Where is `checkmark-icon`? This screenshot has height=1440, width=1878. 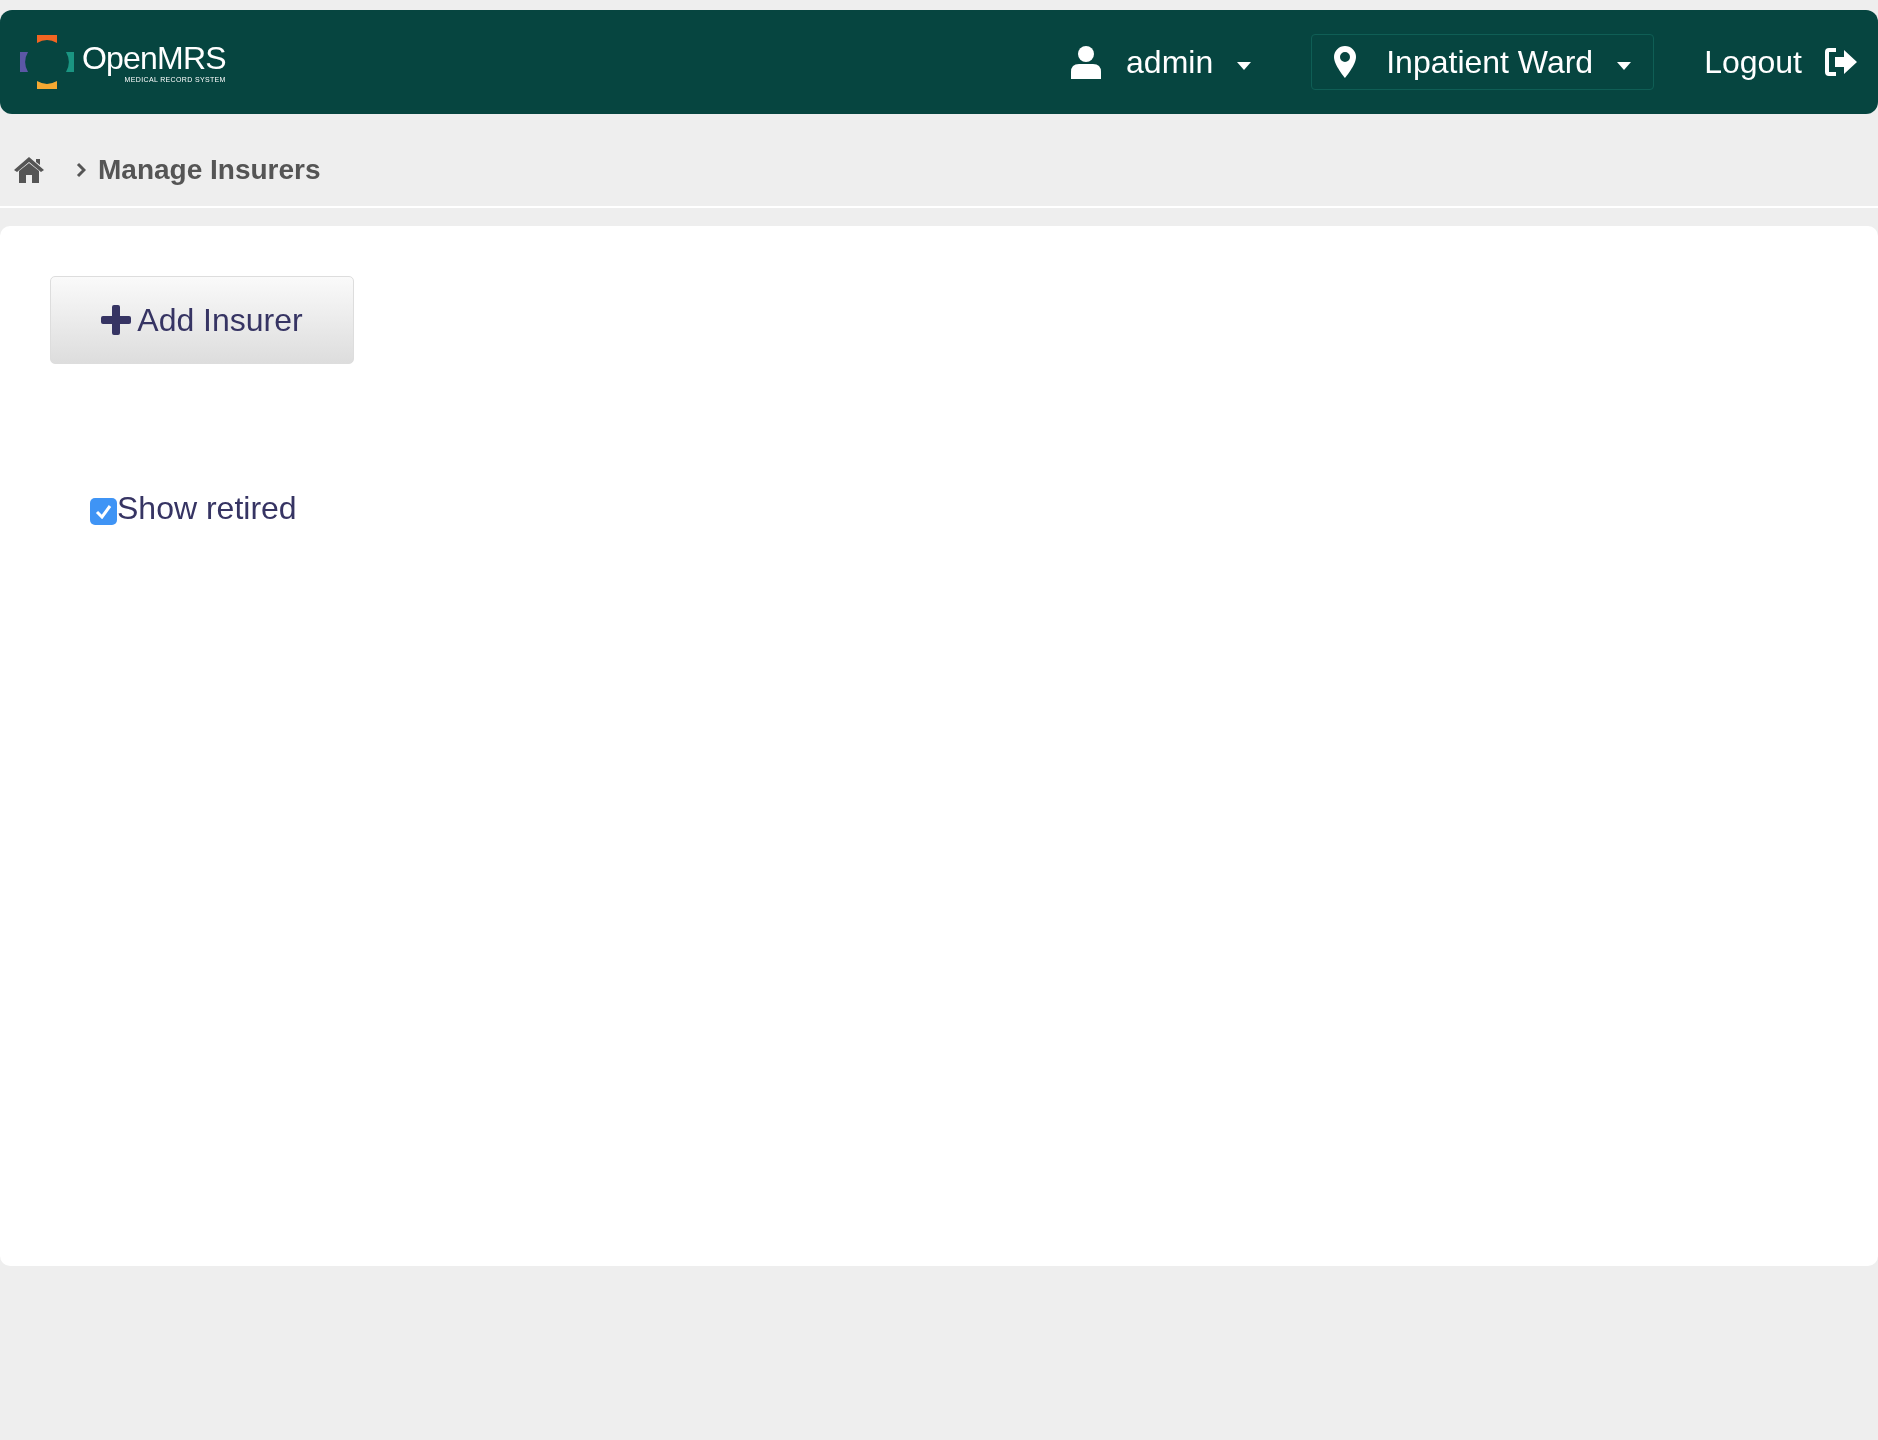
checkmark-icon is located at coordinates (103, 511).